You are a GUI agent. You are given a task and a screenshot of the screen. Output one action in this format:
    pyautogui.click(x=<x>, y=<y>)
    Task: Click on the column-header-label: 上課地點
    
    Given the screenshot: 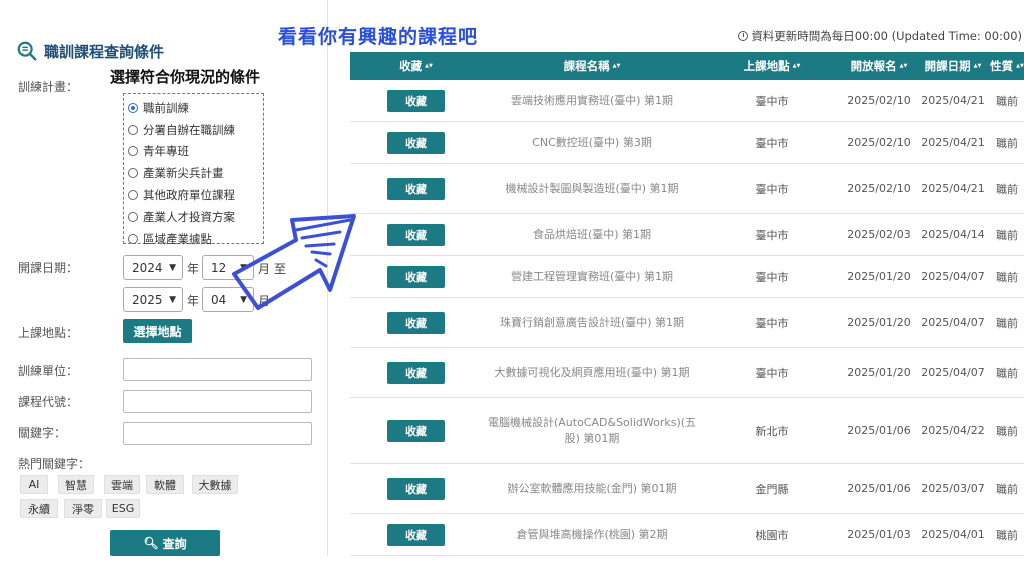 What is the action you would take?
    pyautogui.click(x=766, y=66)
    